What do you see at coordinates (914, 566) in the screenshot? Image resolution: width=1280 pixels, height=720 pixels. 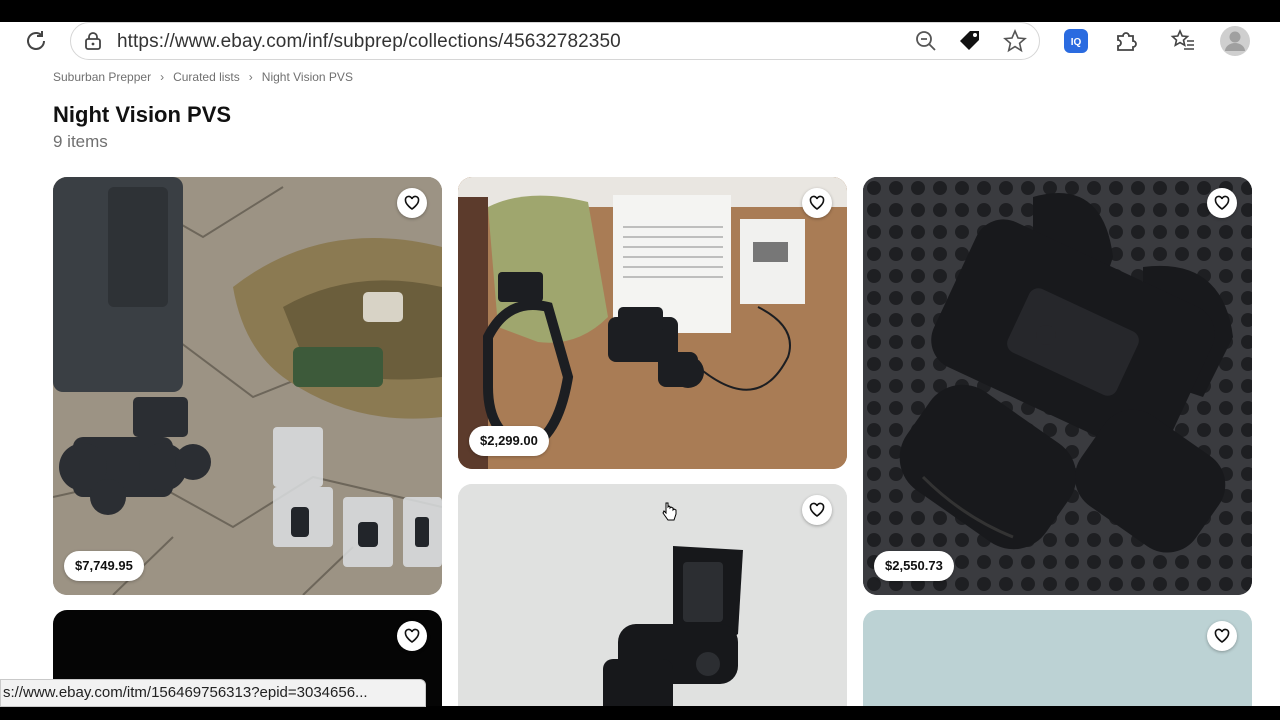 I see `price-badge: $2,550.73` at bounding box center [914, 566].